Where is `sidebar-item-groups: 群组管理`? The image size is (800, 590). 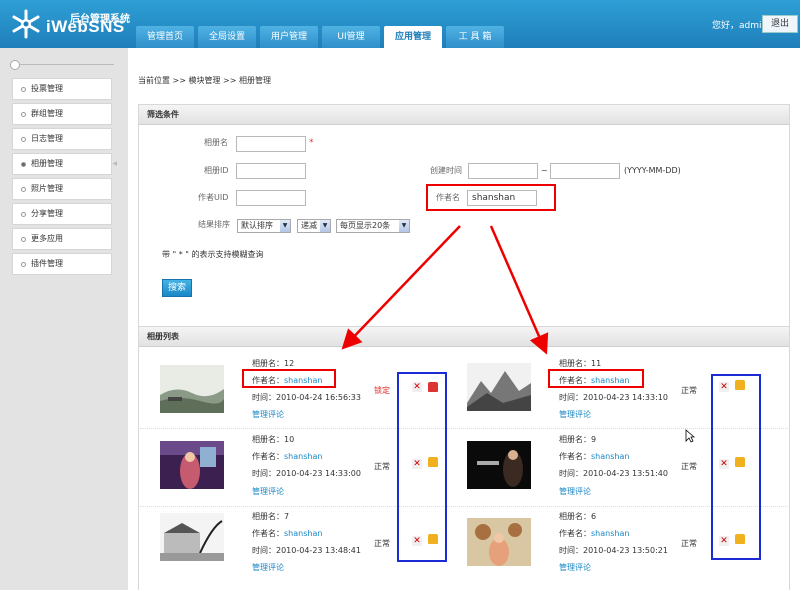
sidebar-item-groups: 群组管理 is located at coordinates (62, 114).